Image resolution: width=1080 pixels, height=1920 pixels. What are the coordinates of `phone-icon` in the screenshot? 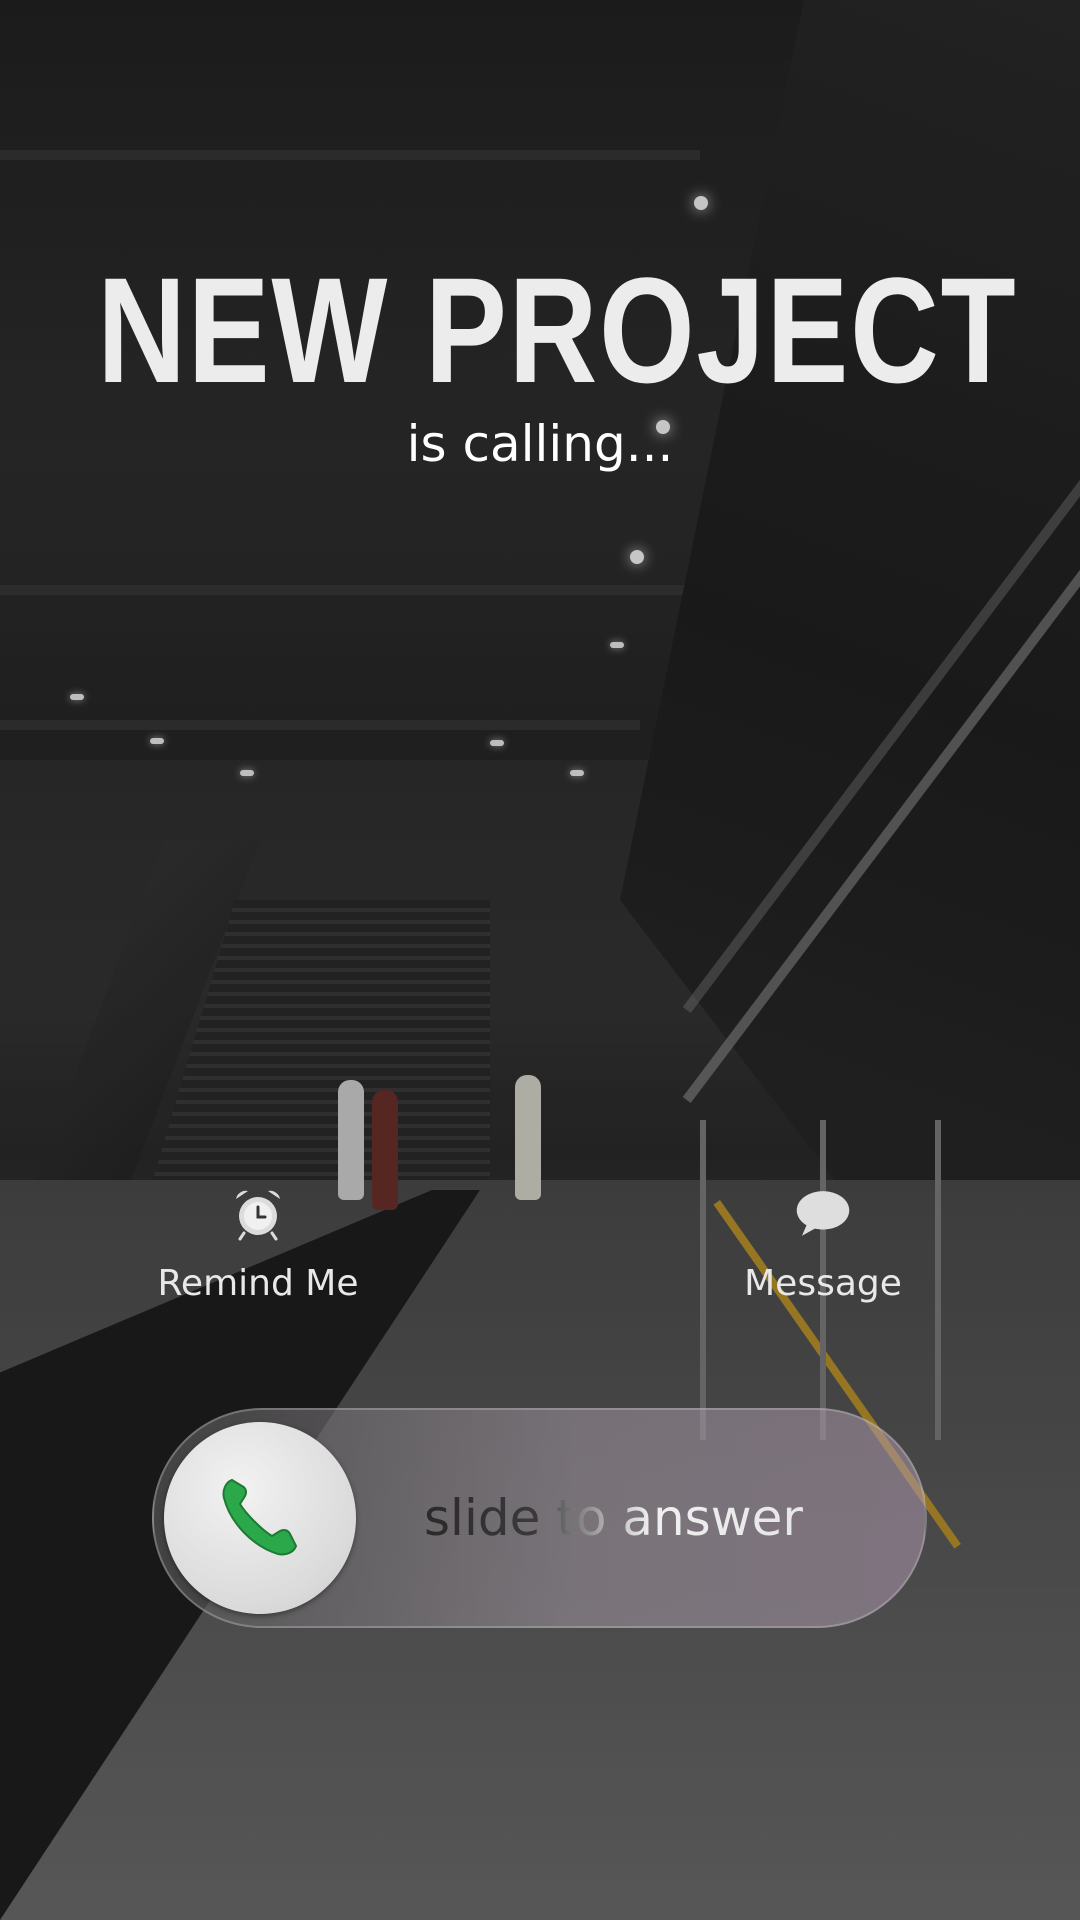 It's located at (260, 1518).